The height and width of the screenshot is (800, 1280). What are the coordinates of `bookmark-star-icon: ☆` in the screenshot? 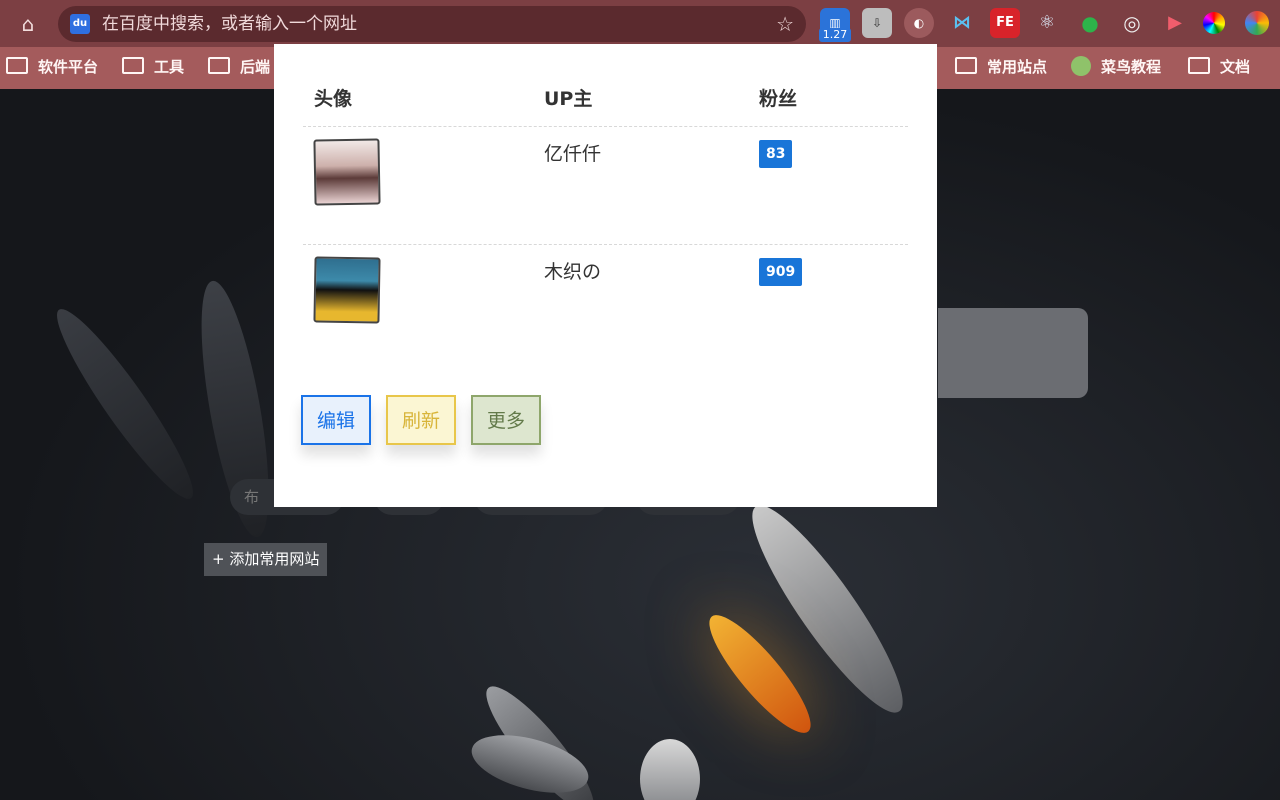 It's located at (785, 24).